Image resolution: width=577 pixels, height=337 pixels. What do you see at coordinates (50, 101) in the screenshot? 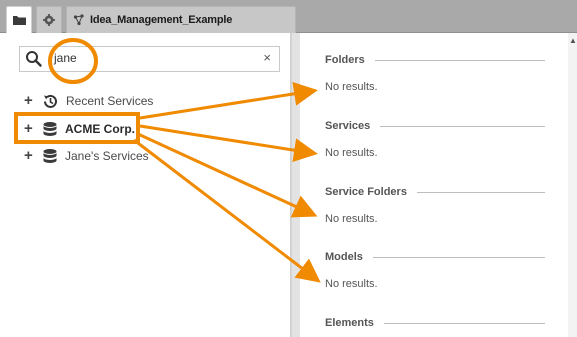
I see `history-icon` at bounding box center [50, 101].